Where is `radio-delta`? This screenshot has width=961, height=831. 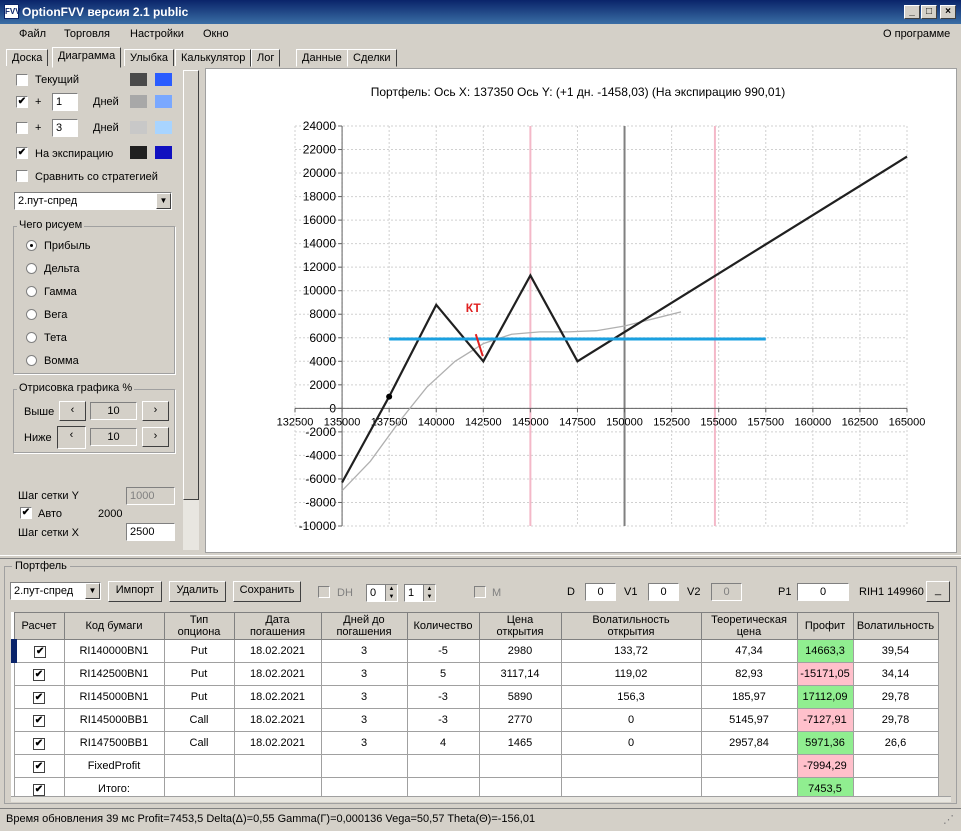 radio-delta is located at coordinates (31, 268).